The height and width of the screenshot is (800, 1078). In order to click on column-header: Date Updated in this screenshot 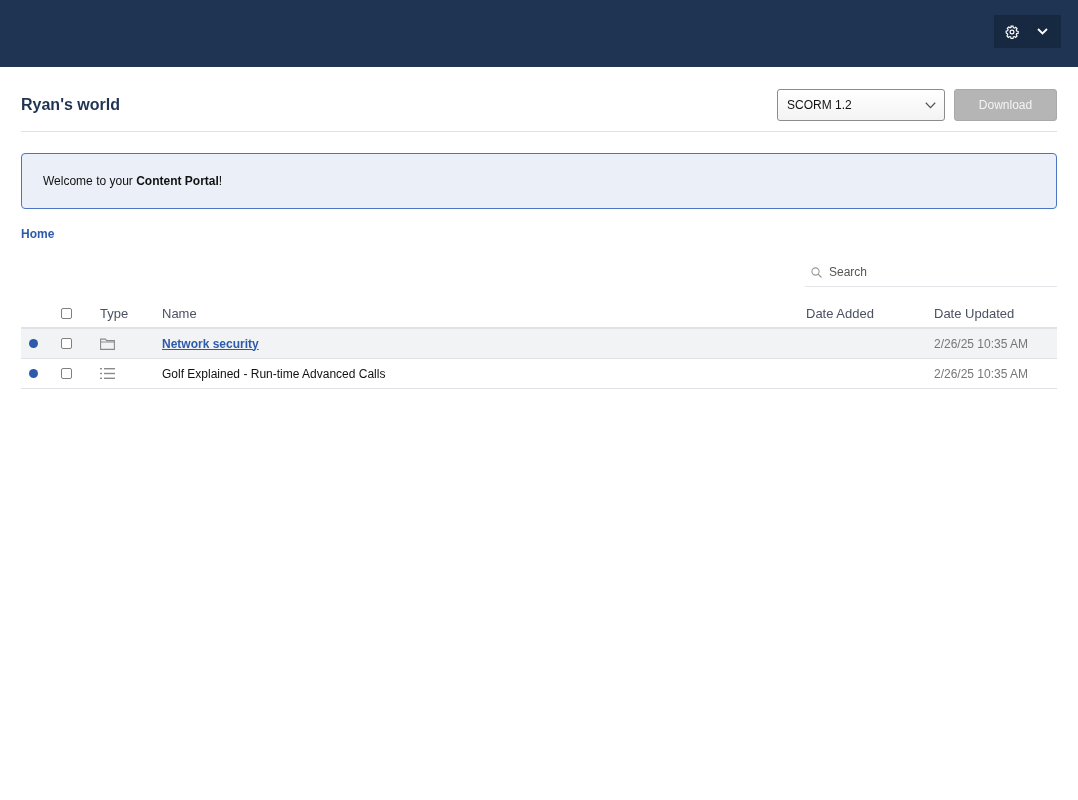, I will do `click(974, 313)`.